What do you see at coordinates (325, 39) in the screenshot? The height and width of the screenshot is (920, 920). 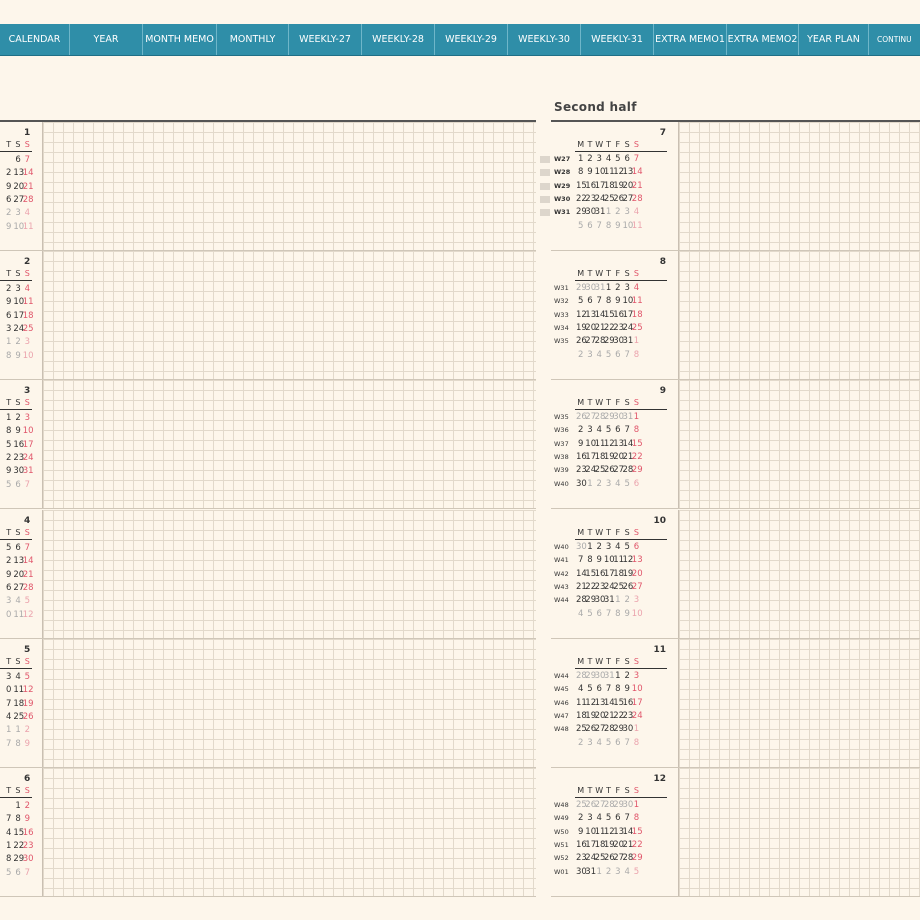 I see `tab-weekly-27: WEEKLY-27` at bounding box center [325, 39].